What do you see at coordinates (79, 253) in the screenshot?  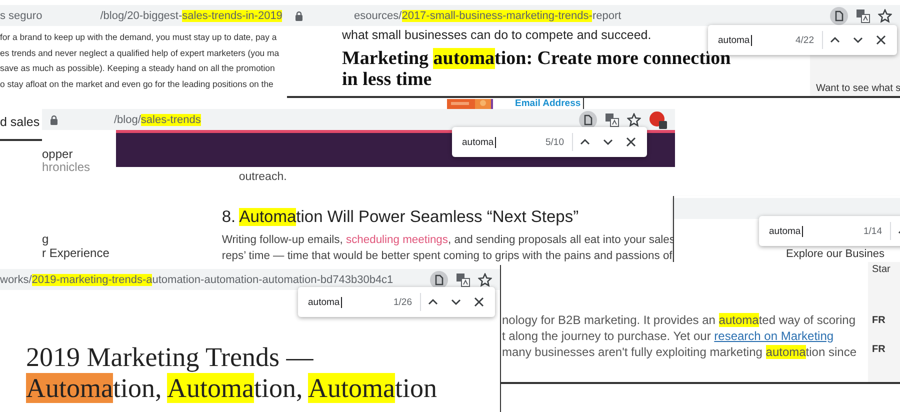 I see `sidebar-item: r Experience` at bounding box center [79, 253].